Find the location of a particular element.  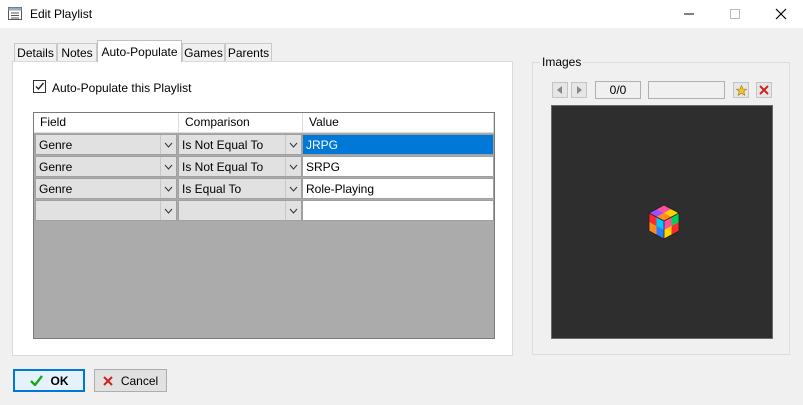

comparison-combo is located at coordinates (240, 210).